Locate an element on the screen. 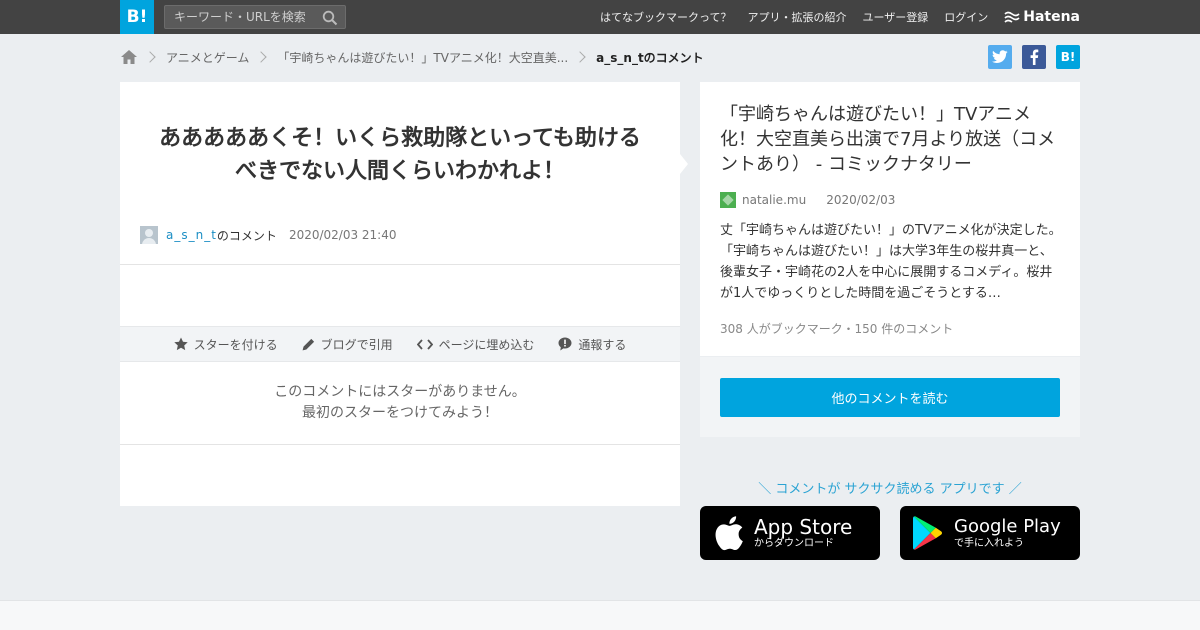 This screenshot has height=630, width=1200. star-icon is located at coordinates (180, 344).